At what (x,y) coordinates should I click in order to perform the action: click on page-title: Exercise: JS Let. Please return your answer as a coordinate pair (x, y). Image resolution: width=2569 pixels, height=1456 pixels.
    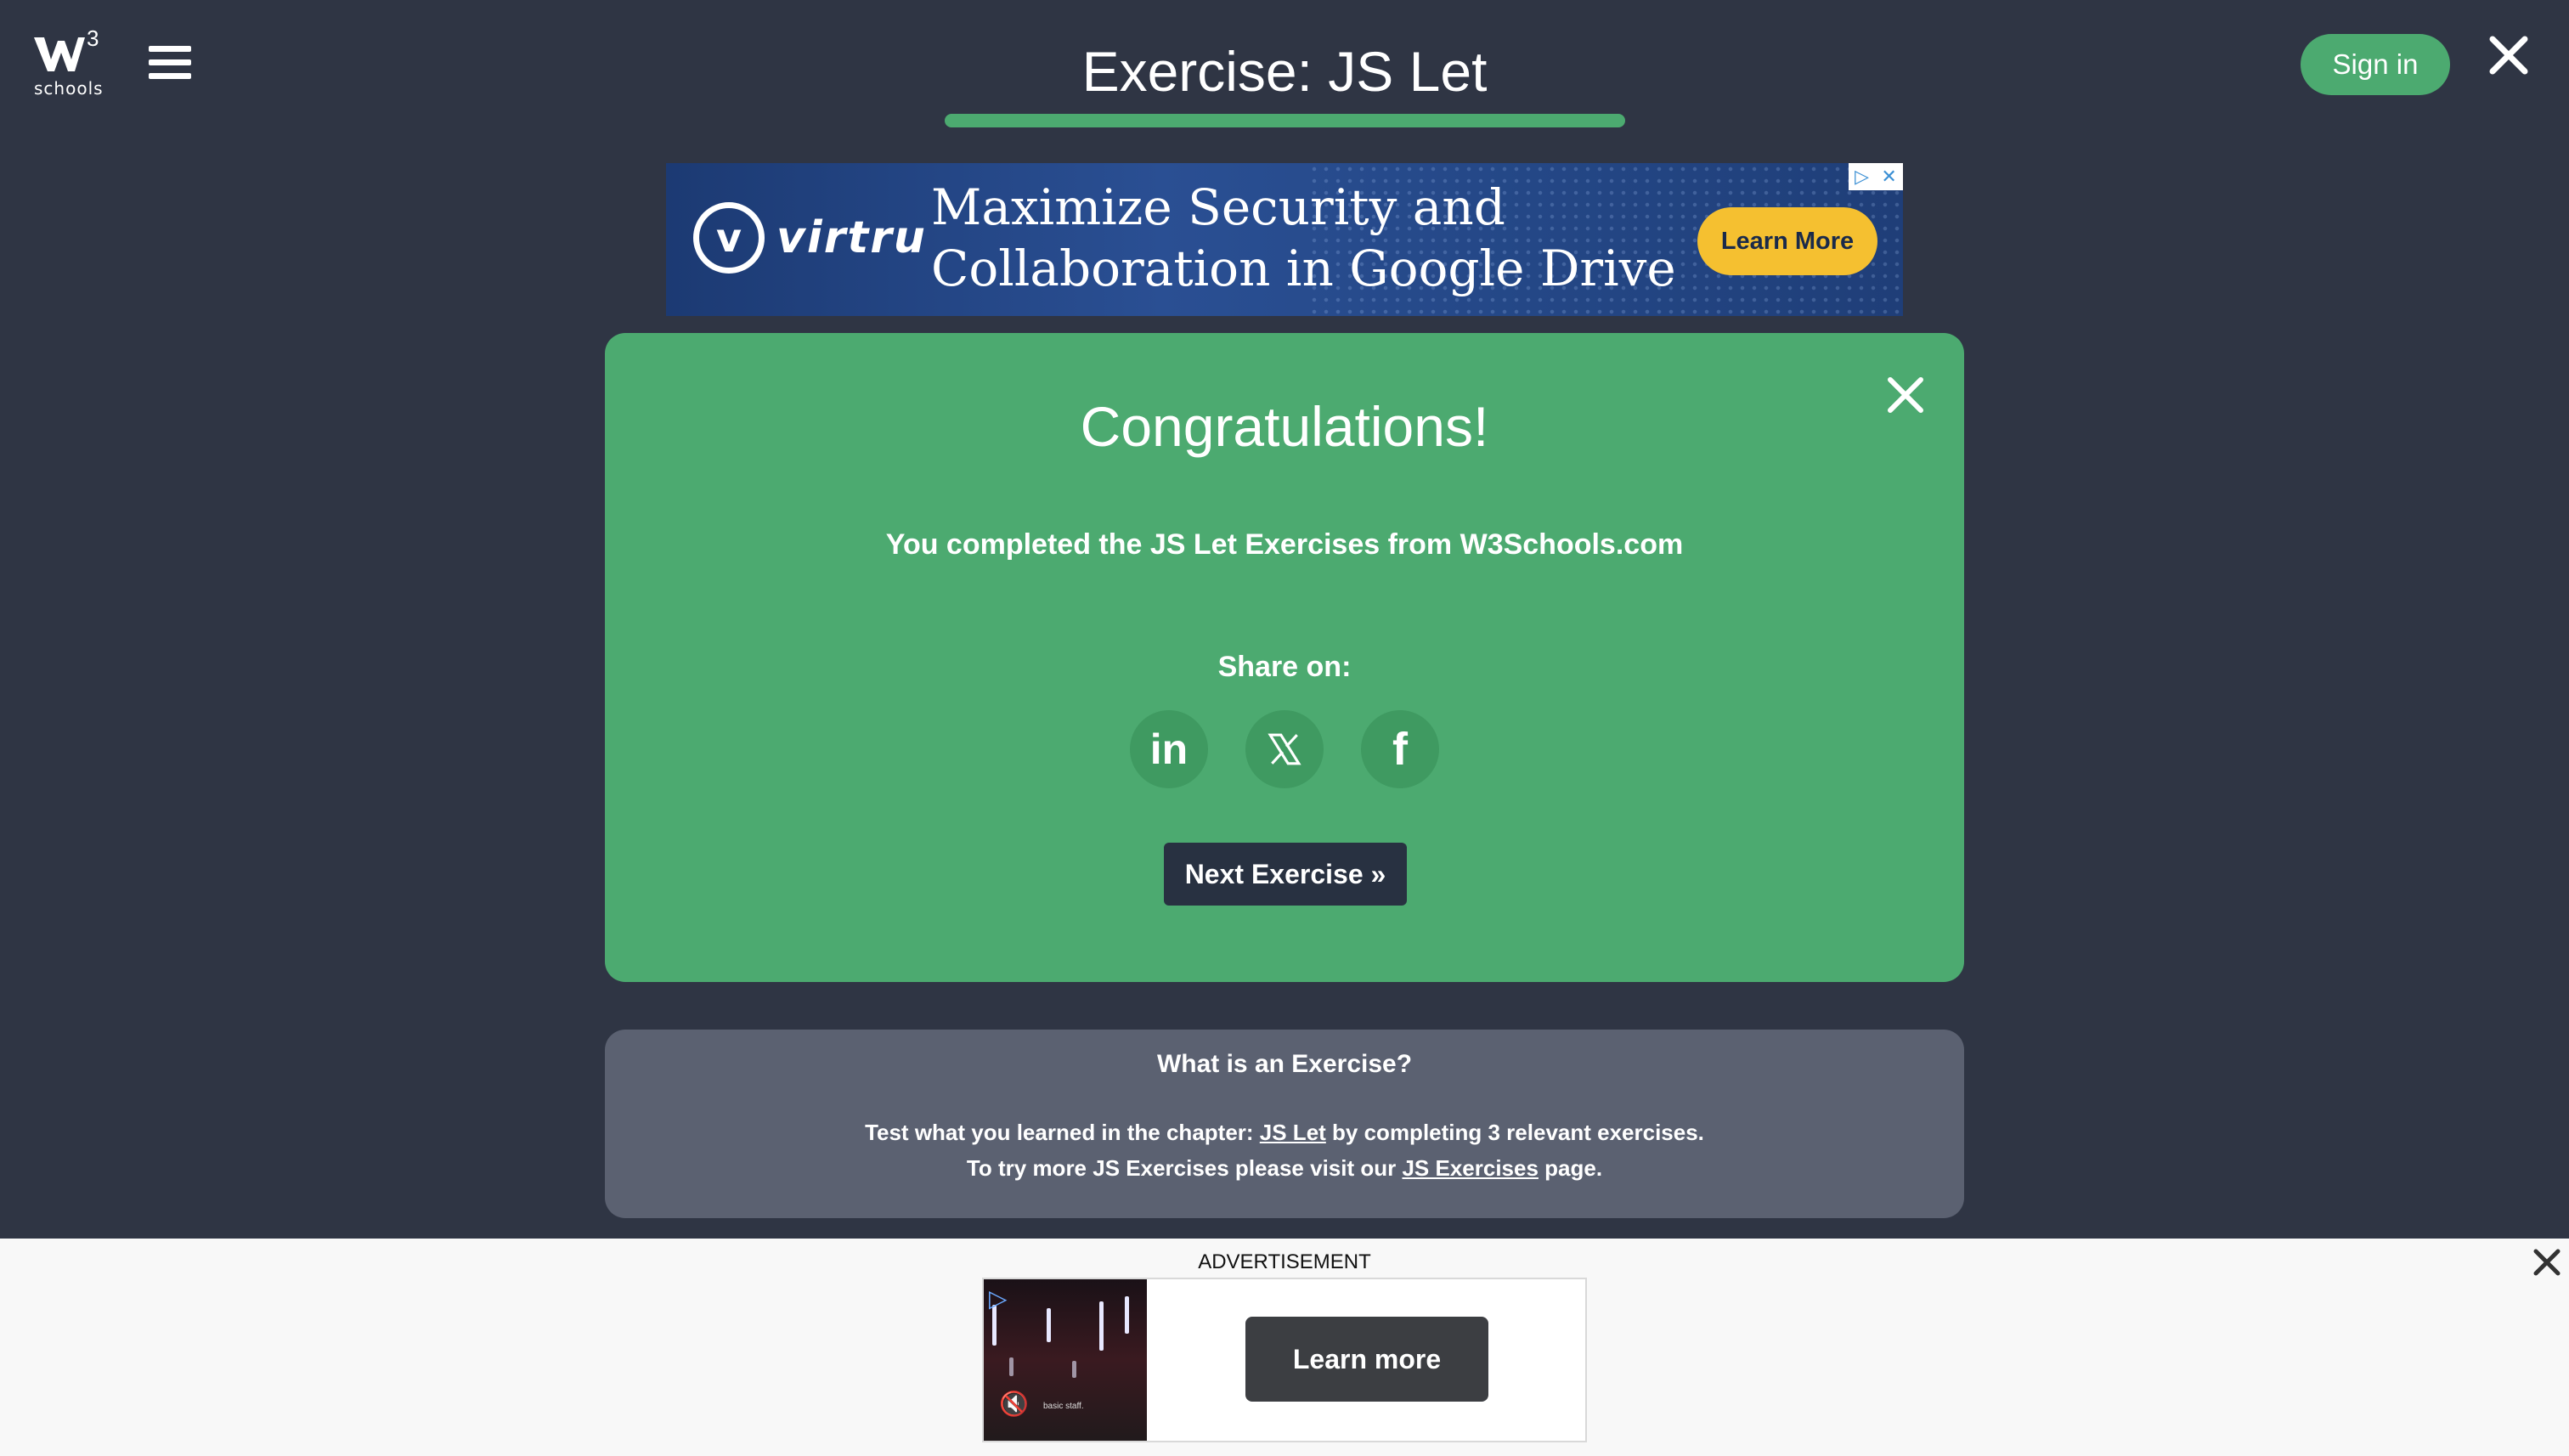
    Looking at the image, I should click on (1284, 72).